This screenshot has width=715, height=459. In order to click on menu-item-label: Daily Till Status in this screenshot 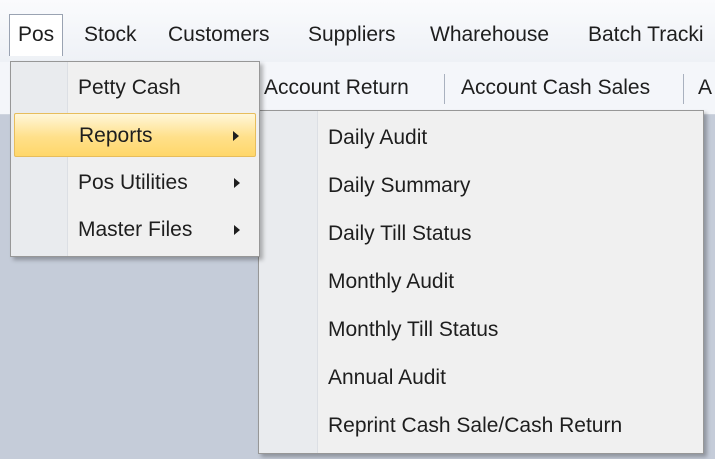, I will do `click(400, 233)`.